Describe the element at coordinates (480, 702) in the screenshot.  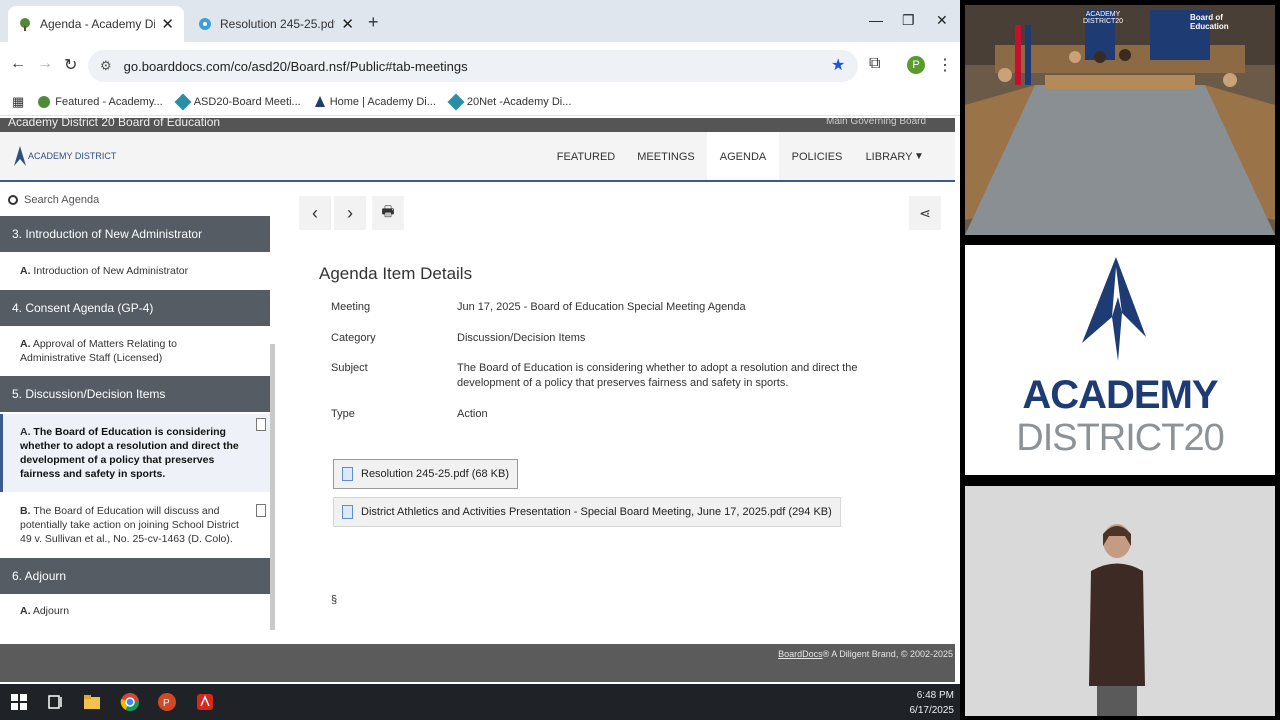
I see `taskbar: P 6:48 PM 6/17/2025` at that location.